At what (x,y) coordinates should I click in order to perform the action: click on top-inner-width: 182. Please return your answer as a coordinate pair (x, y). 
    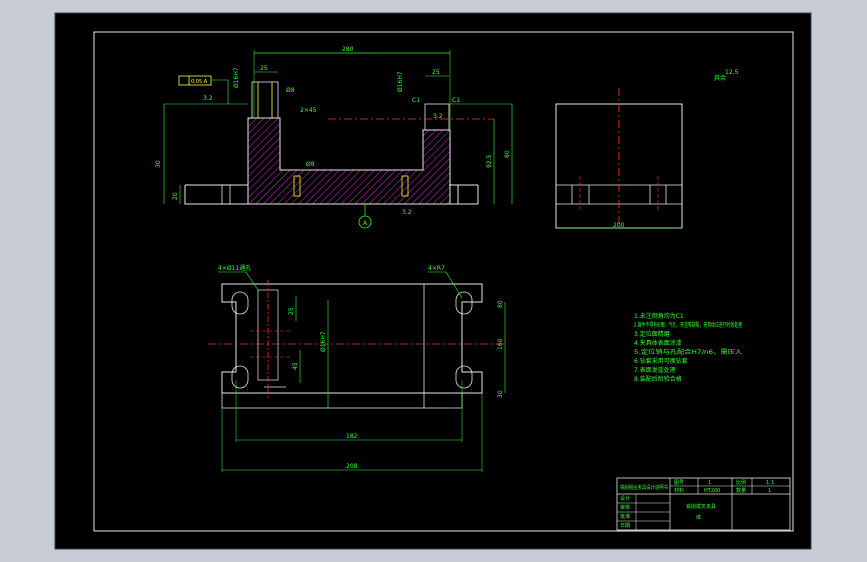
    Looking at the image, I should click on (352, 436).